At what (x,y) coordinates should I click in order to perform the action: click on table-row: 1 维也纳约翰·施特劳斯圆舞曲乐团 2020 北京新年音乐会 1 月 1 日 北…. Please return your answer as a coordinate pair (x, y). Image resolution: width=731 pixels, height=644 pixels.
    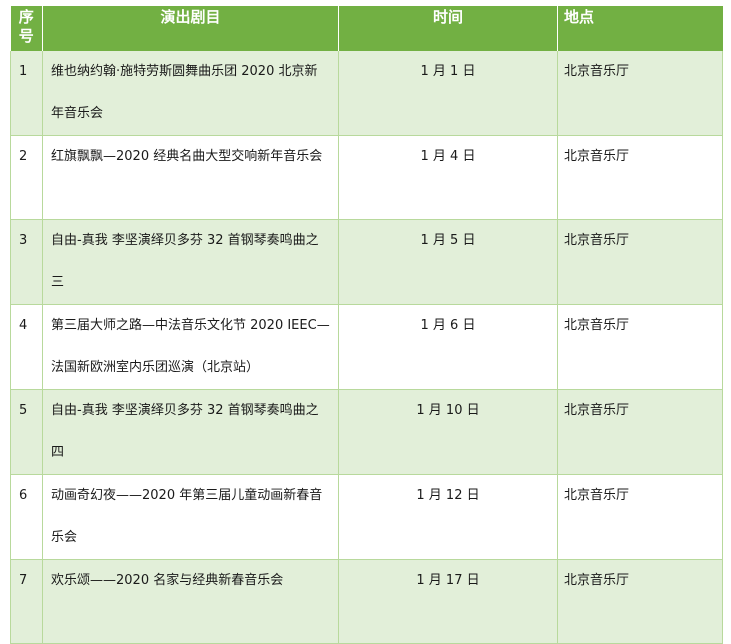
    Looking at the image, I should click on (366, 93).